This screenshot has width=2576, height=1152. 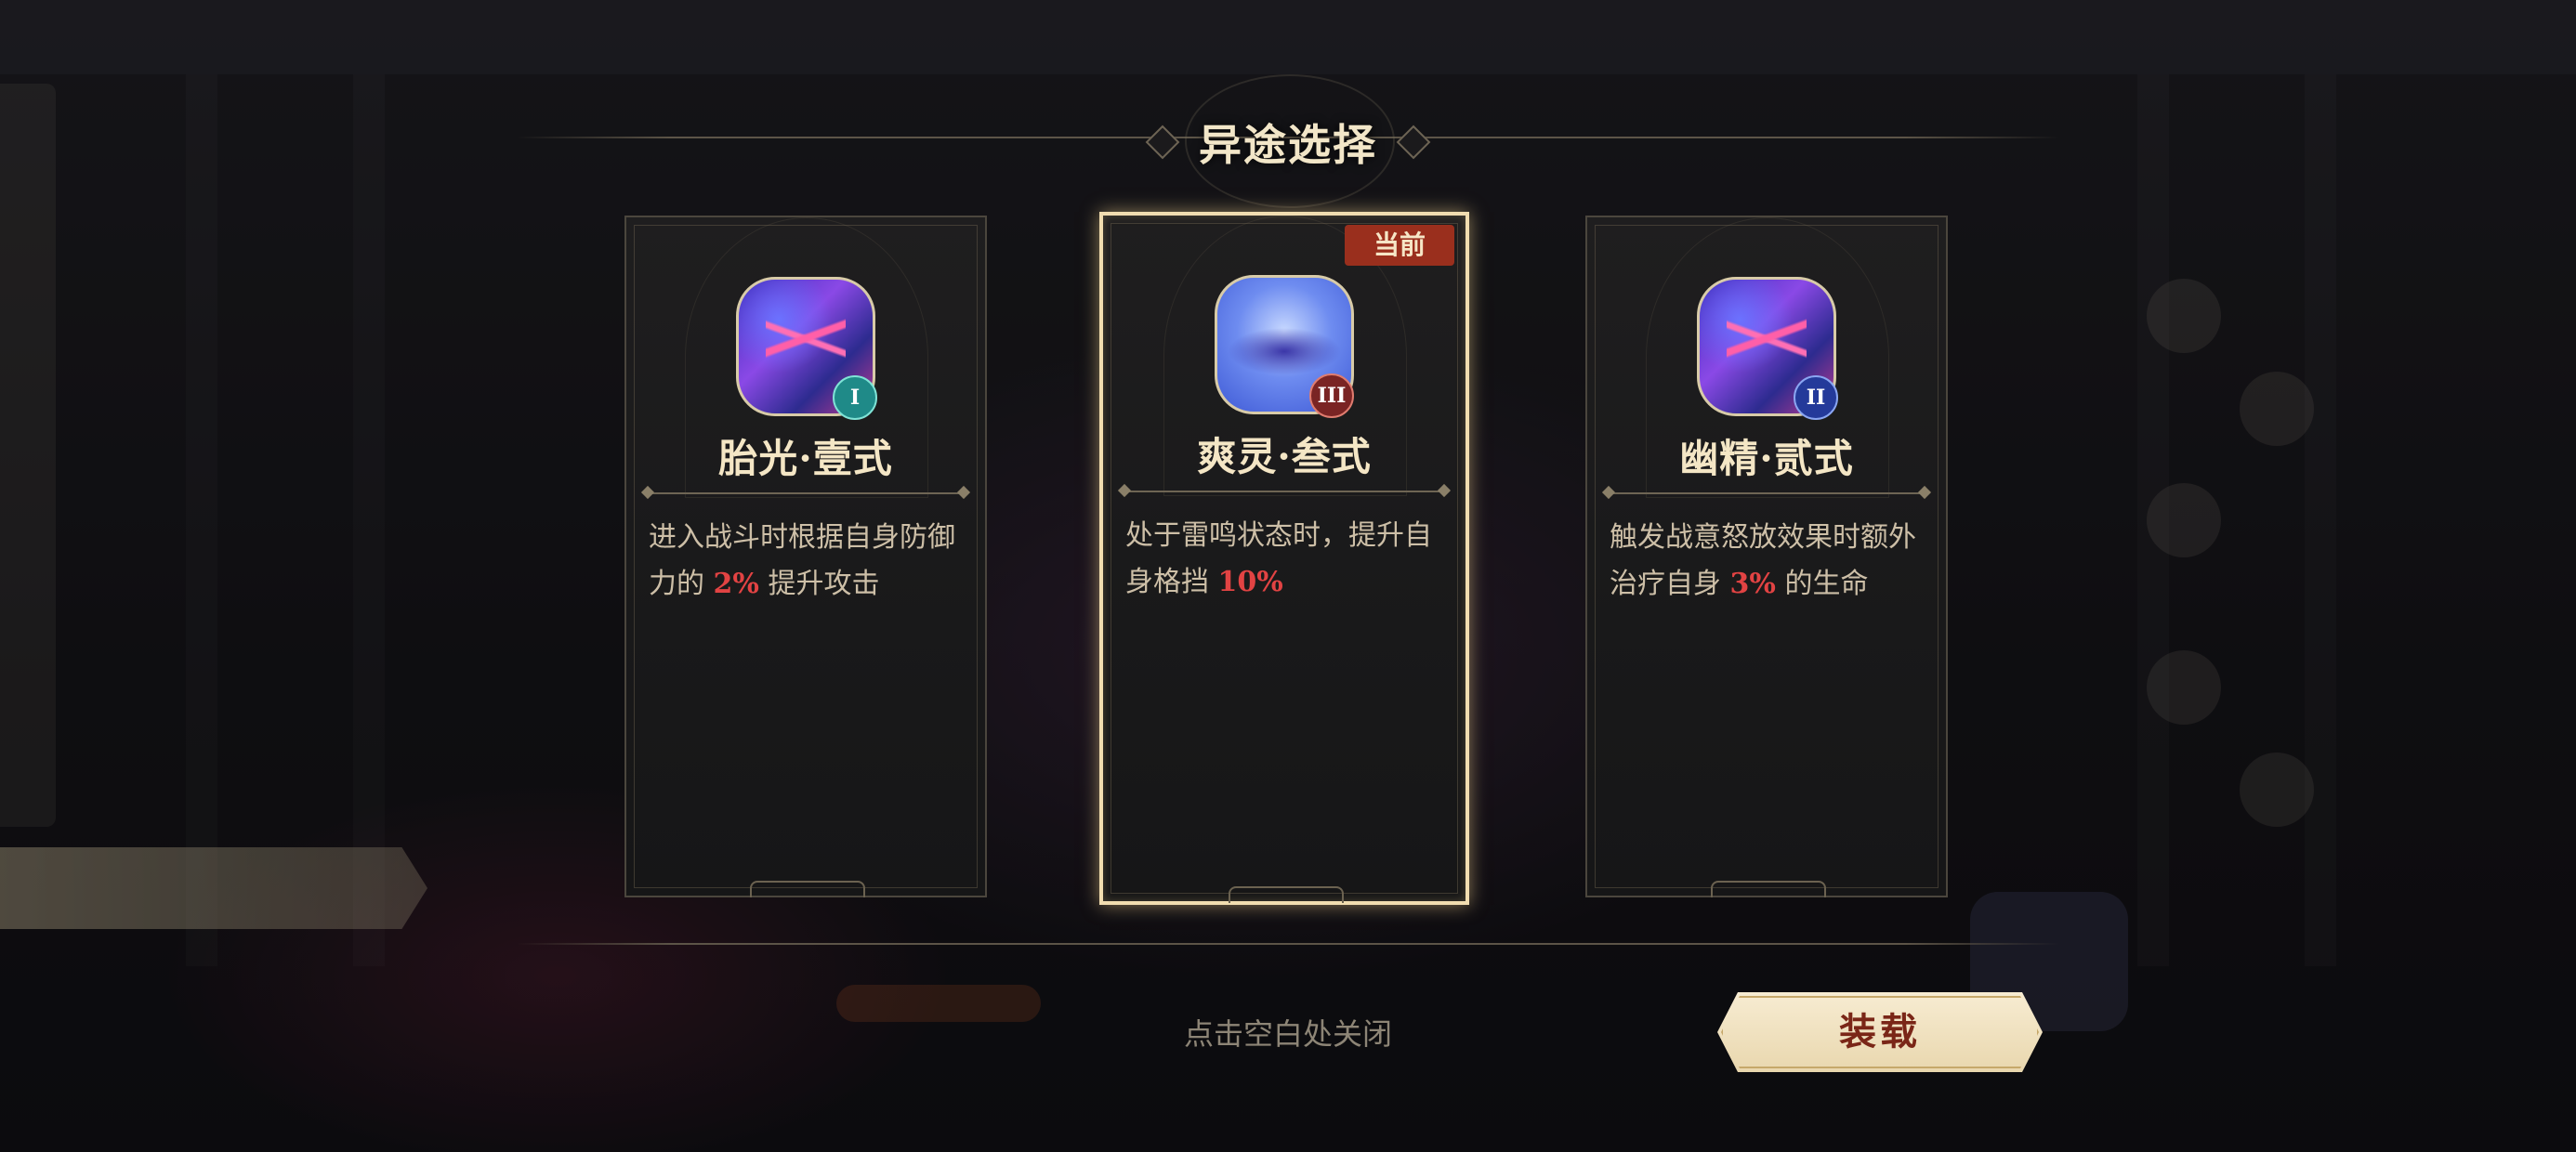 I want to click on tier-badge: II, so click(x=1816, y=397).